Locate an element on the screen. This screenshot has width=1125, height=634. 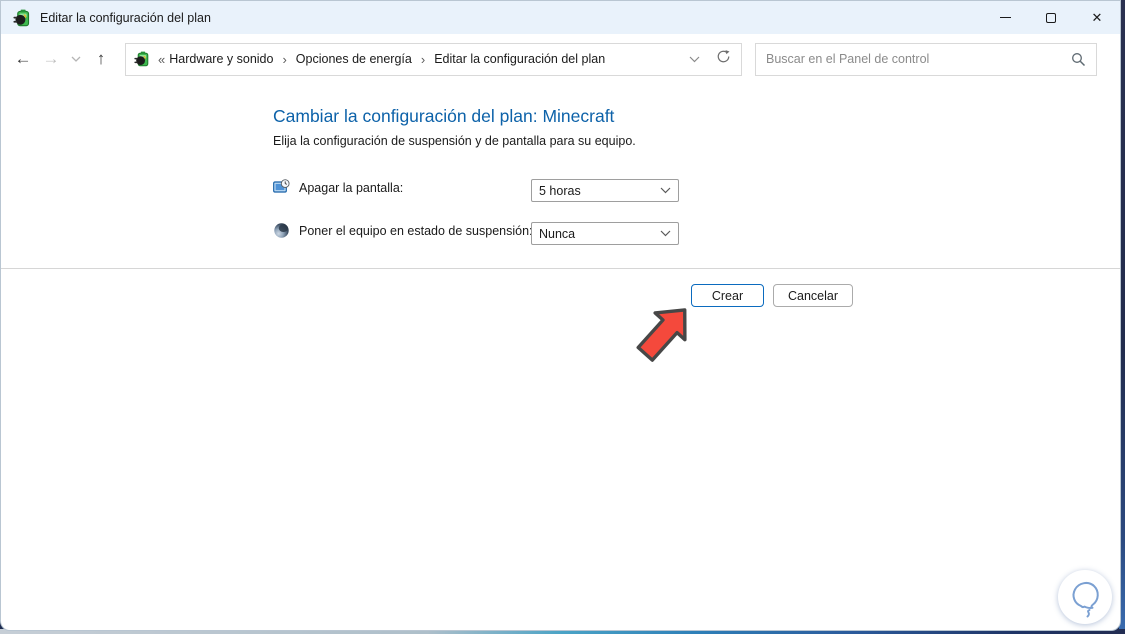
sleep-dropdown: Nunca is located at coordinates (605, 233).